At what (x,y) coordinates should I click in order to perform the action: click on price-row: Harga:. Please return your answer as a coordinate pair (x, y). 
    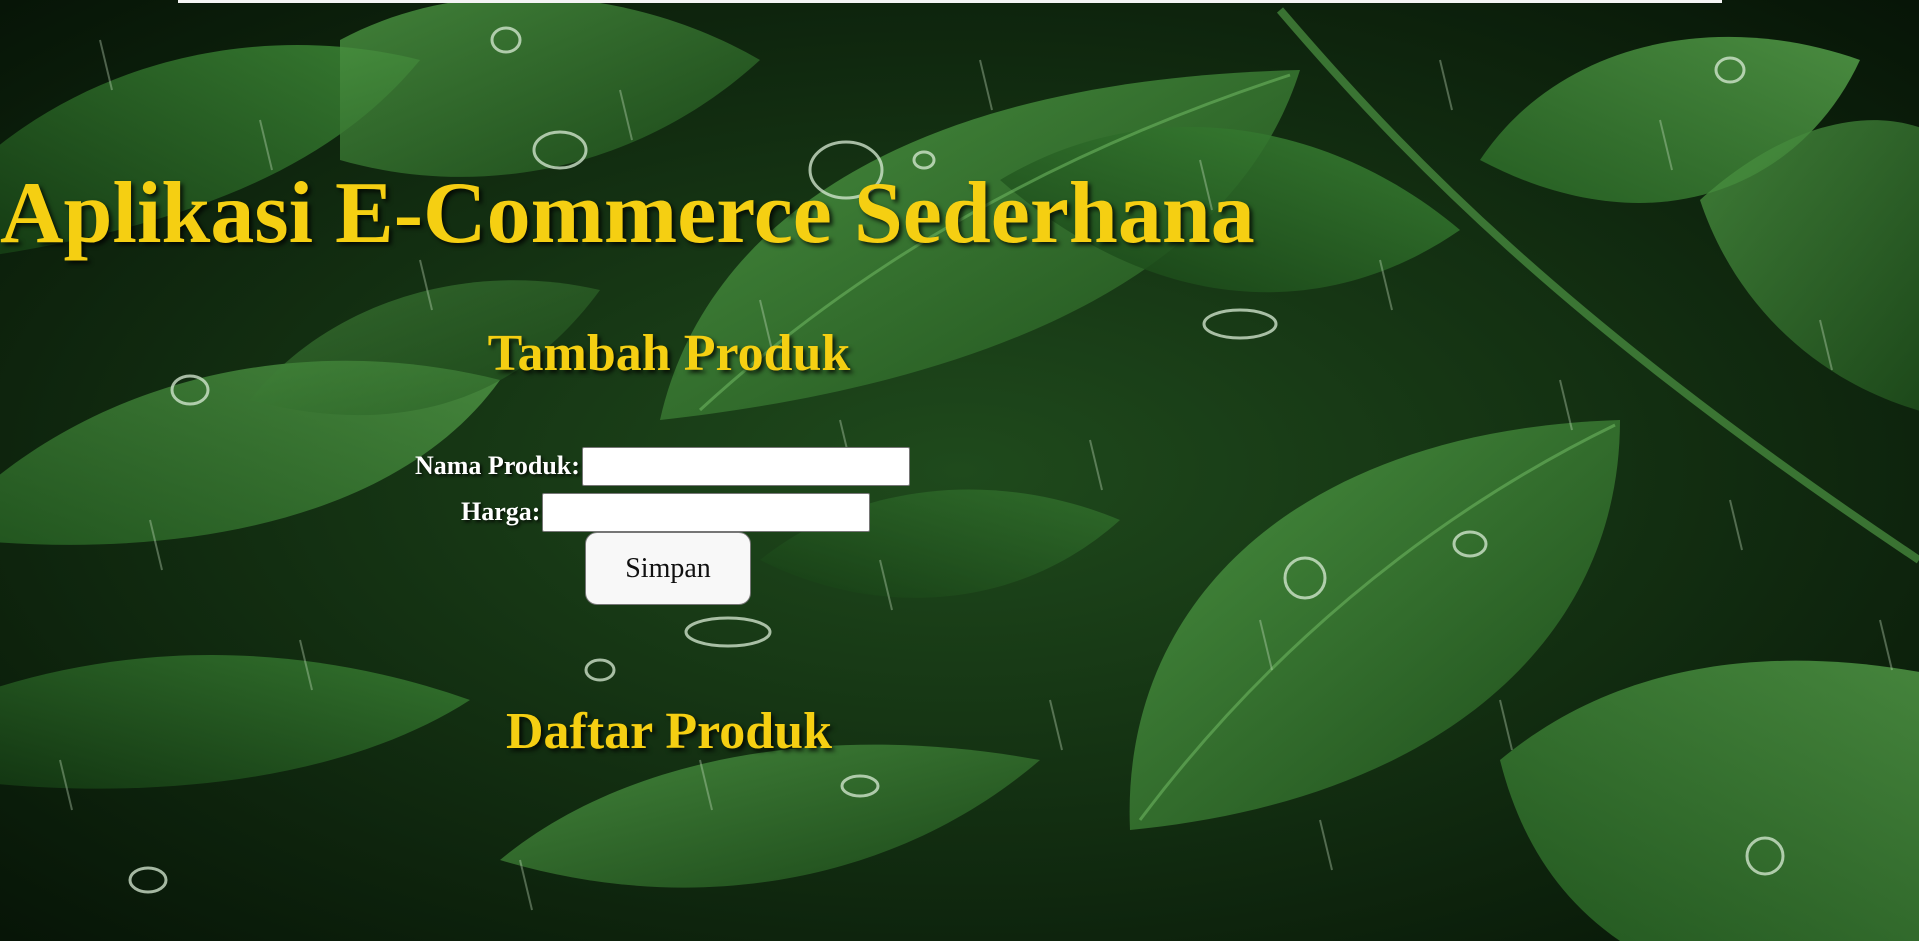
    Looking at the image, I should click on (666, 512).